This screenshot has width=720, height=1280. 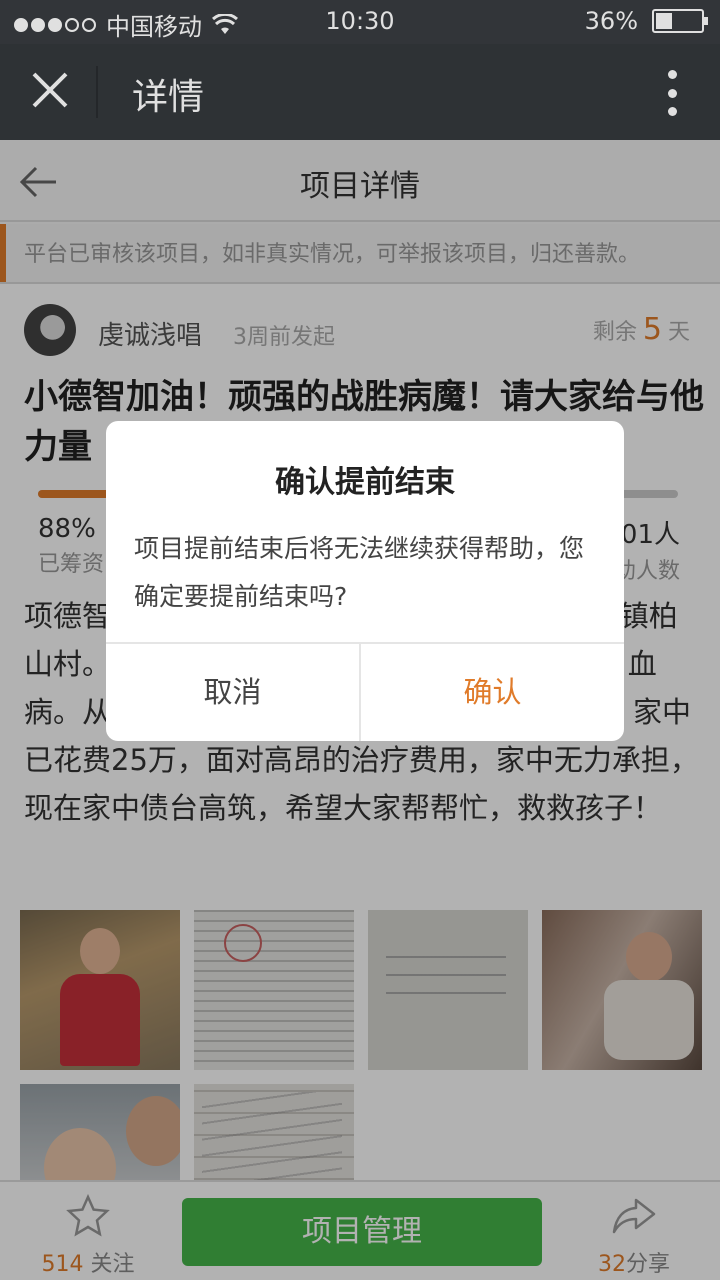 I want to click on dialog-message: 项目提前结束后将无法继续获得帮助，您确定要提前结束吗?, so click(x=359, y=572).